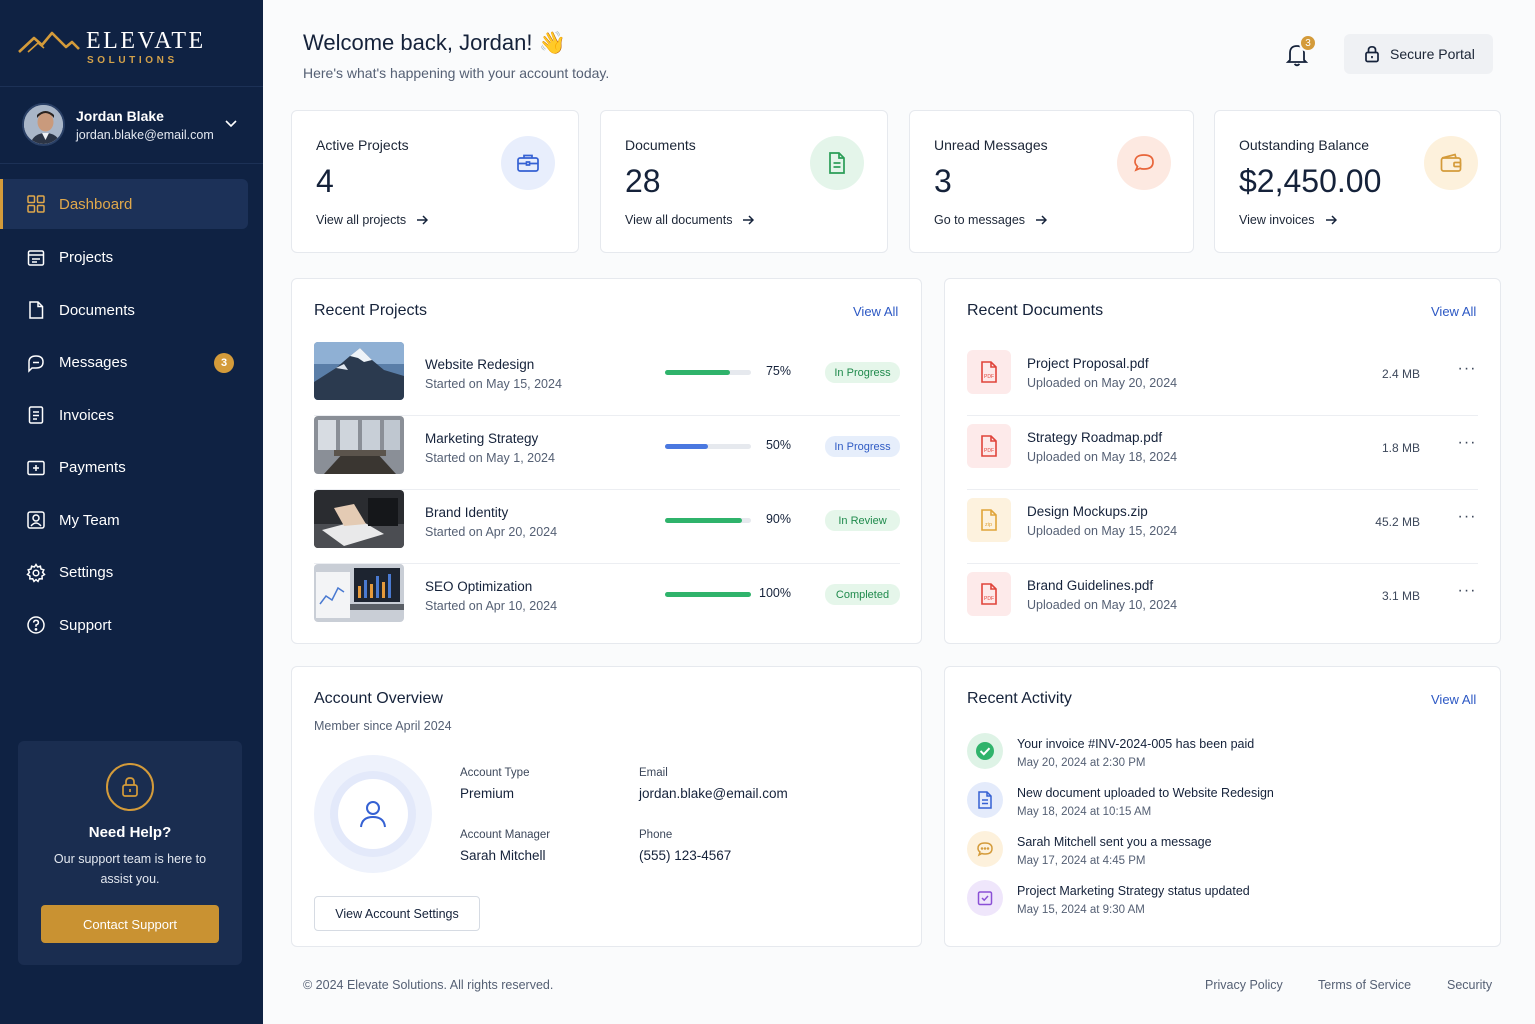 The image size is (1535, 1024). I want to click on account-type-value: Premium, so click(487, 793).